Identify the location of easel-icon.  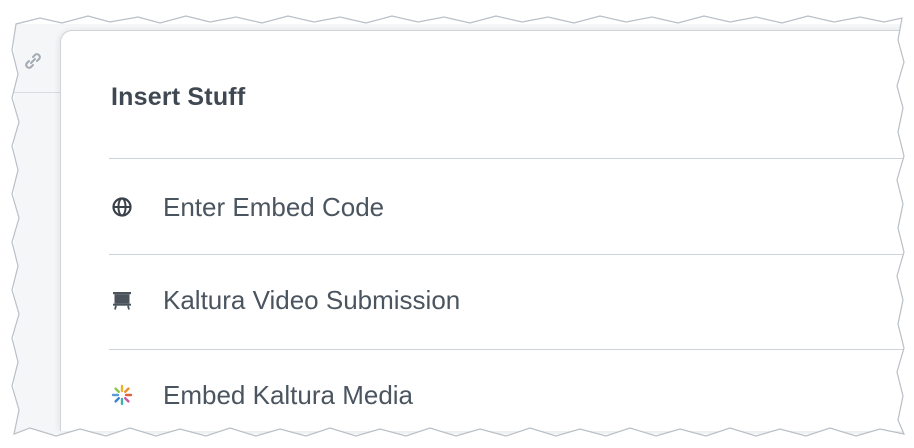
(122, 300).